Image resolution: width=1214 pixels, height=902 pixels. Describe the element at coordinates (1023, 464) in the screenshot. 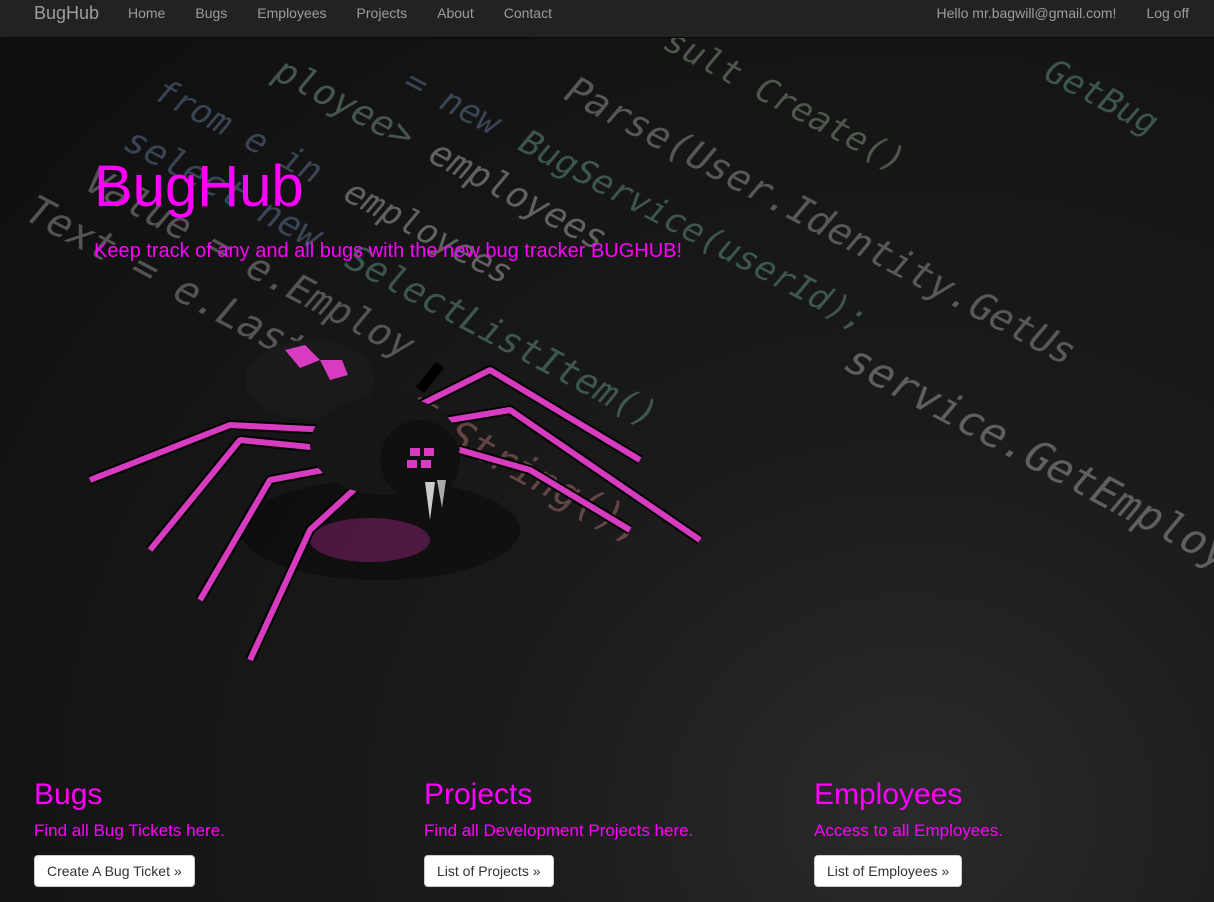

I see `svg-text: service.GetEmploye` at that location.